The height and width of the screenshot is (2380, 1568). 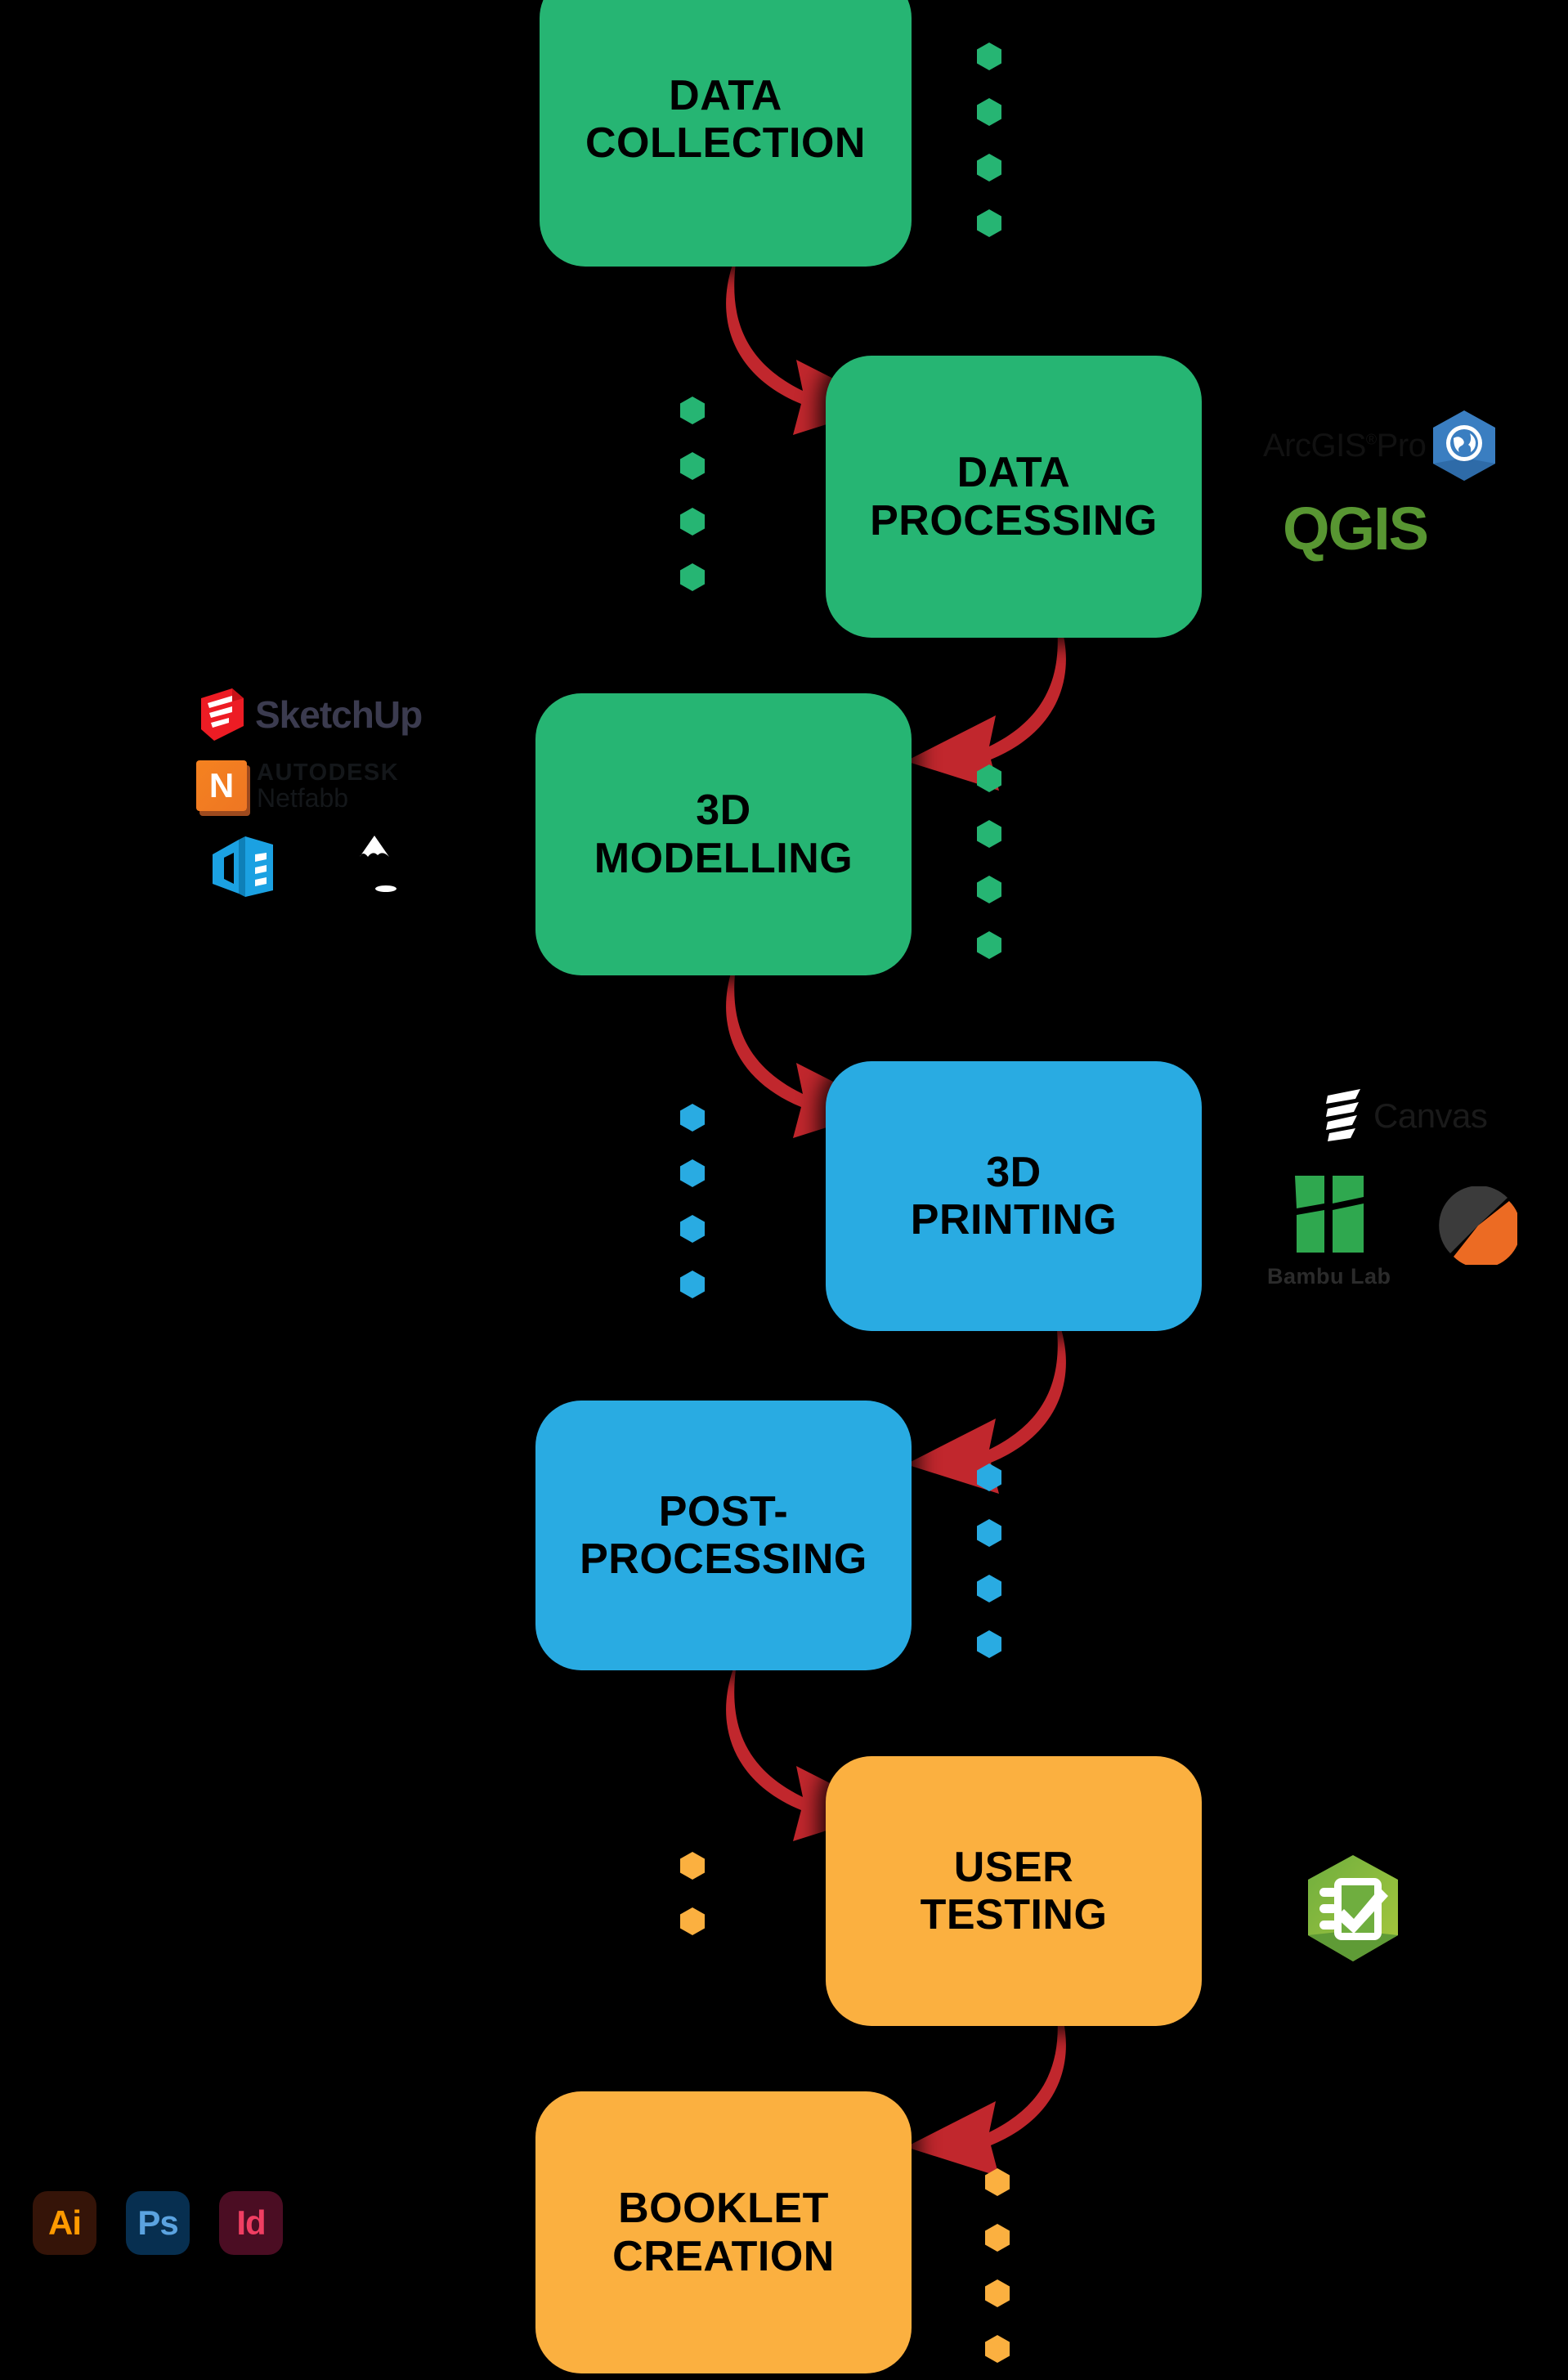 I want to click on logo-cluster-printing: Canvas Bambu Lab, so click(x=1392, y=1188).